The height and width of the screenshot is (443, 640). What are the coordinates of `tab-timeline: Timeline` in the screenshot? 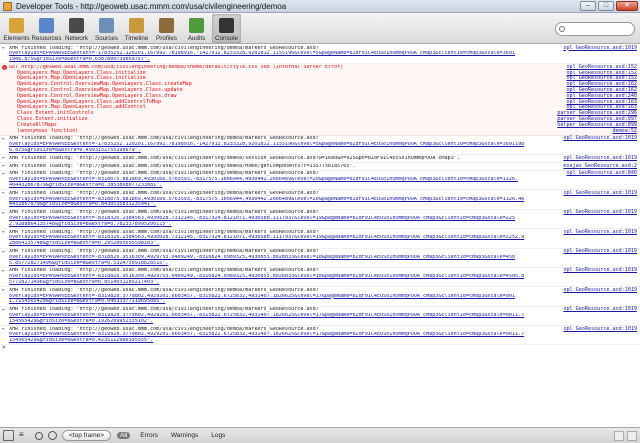 It's located at (136, 28).